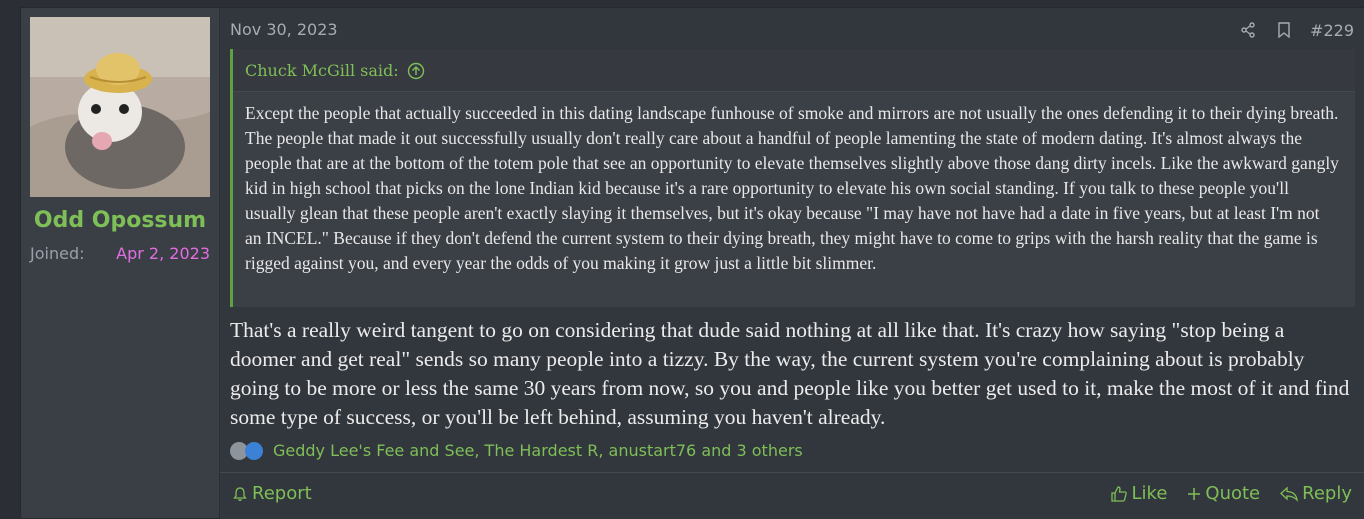 The height and width of the screenshot is (519, 1364). I want to click on quote-button: Quote, so click(1223, 493).